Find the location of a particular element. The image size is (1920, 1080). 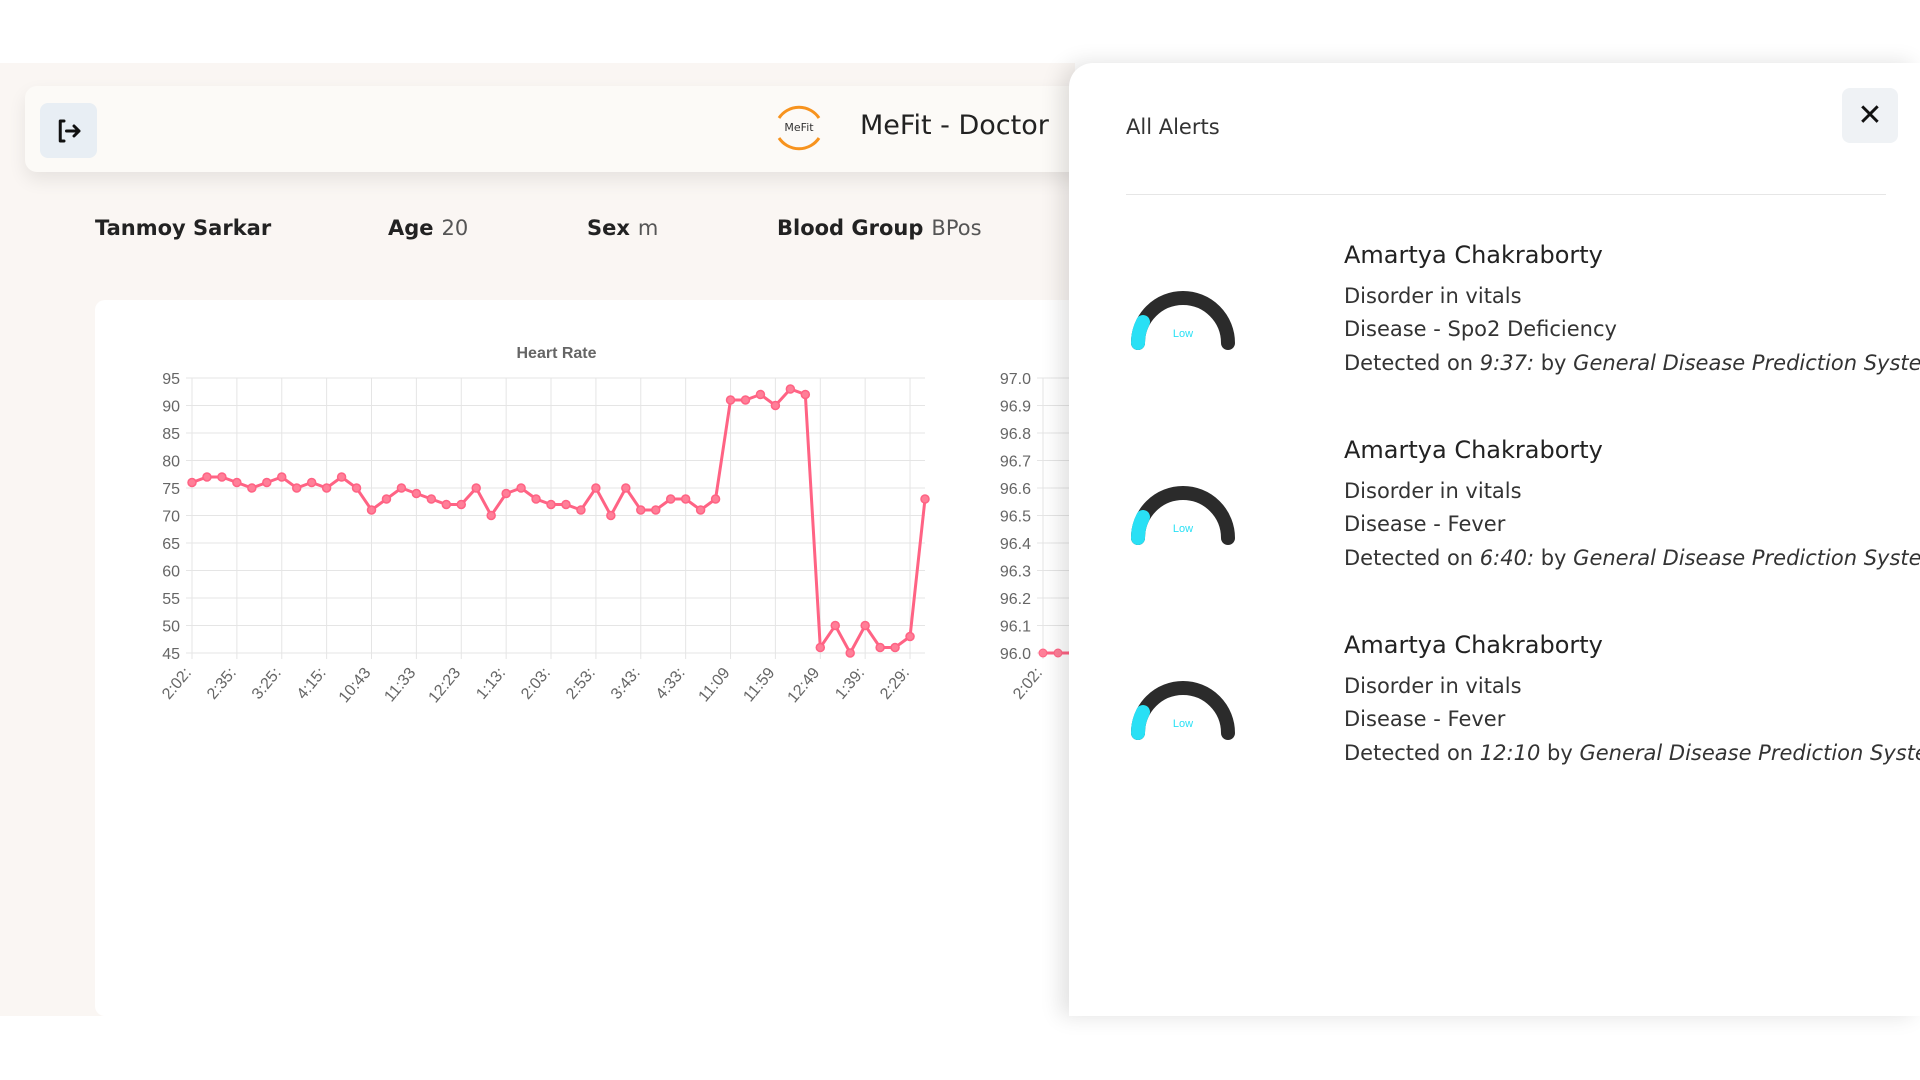

x-tick-label: 4:15: is located at coordinates (312, 684).